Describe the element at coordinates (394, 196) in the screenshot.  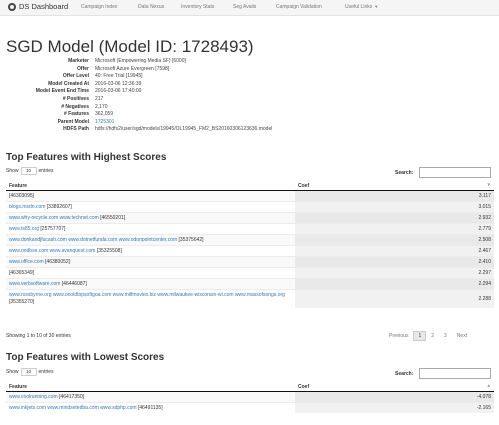
I see `coef-cell: 3.117` at that location.